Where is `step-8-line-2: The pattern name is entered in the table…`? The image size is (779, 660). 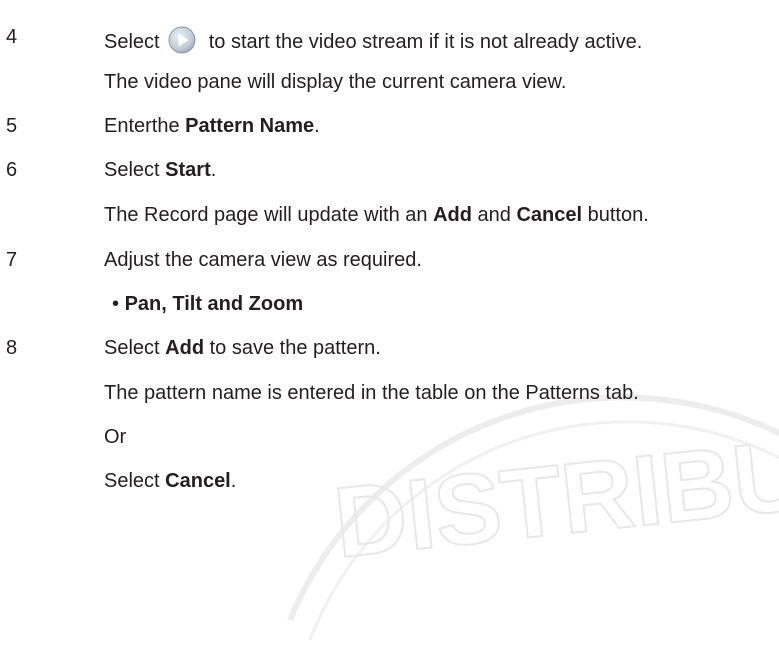 step-8-line-2: The pattern name is entered in the table… is located at coordinates (371, 393).